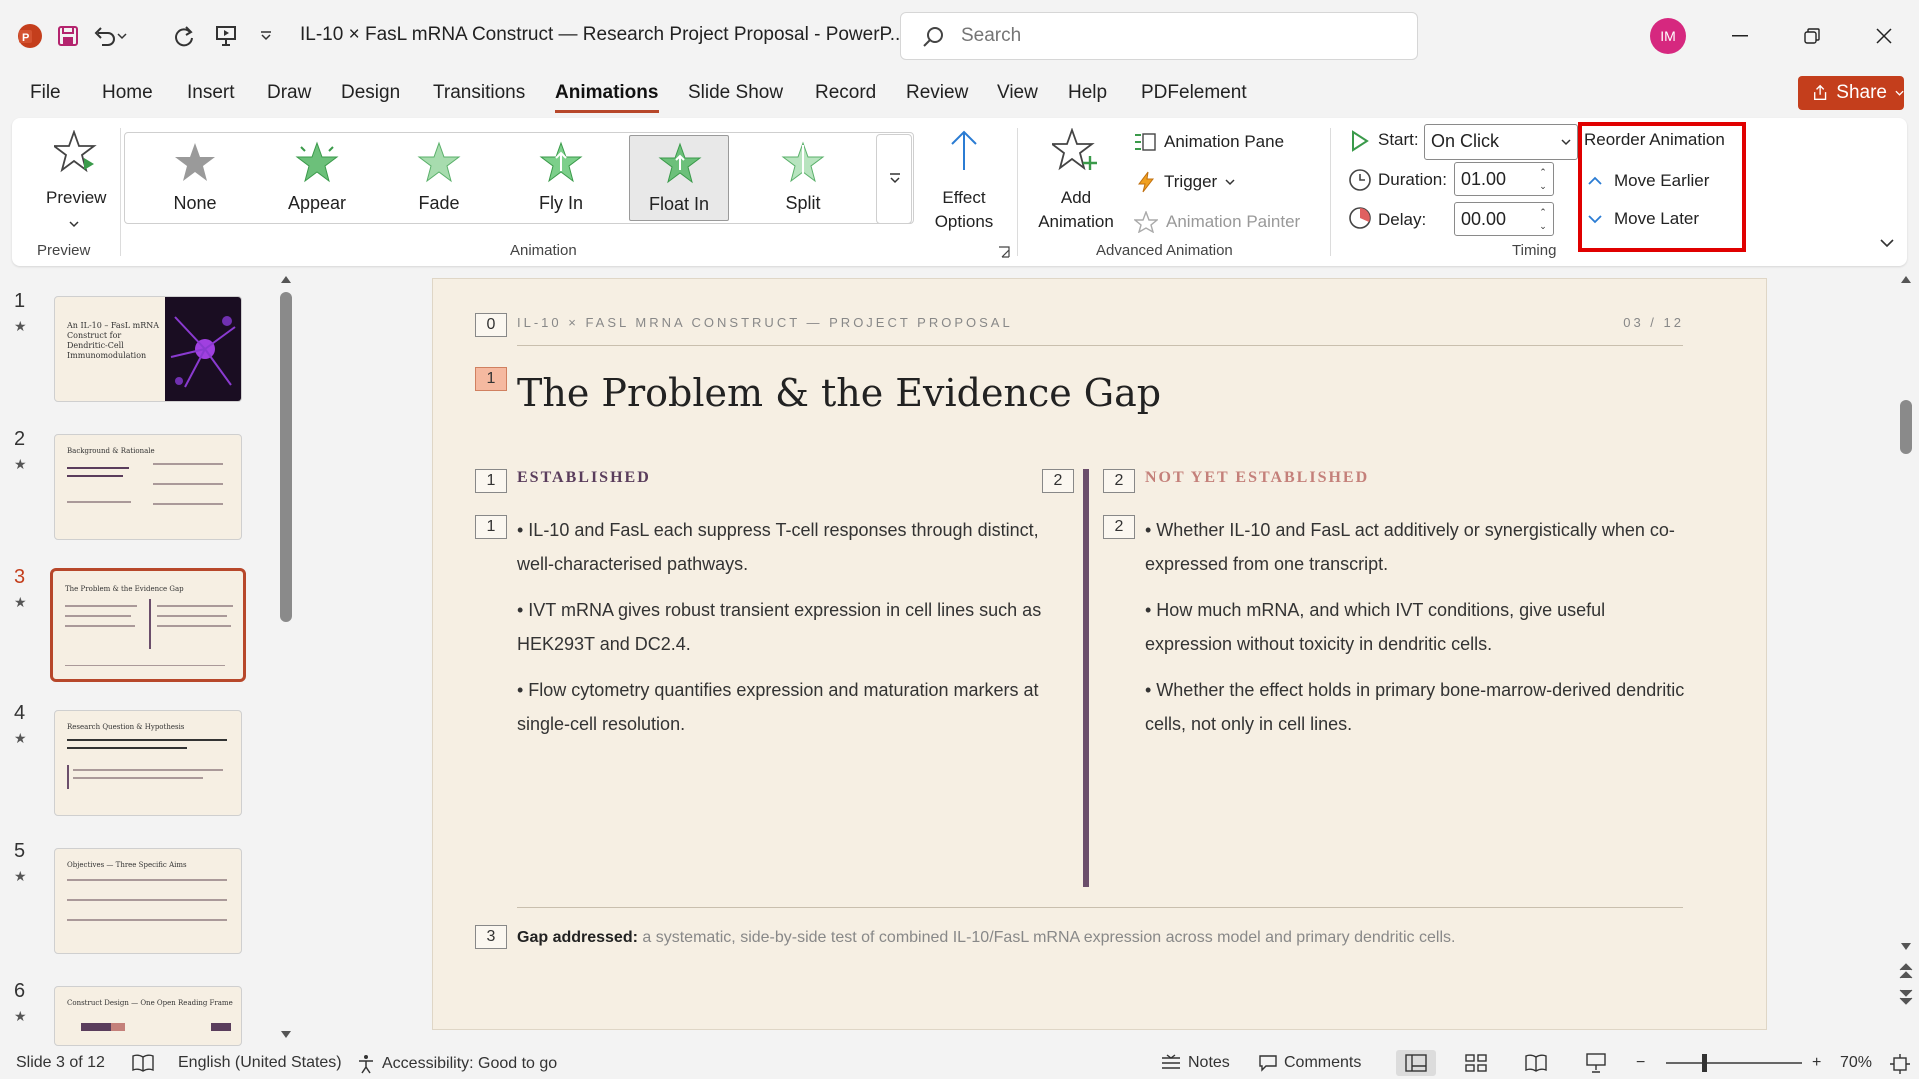  I want to click on dialog-launcher-icon, so click(1004, 252).